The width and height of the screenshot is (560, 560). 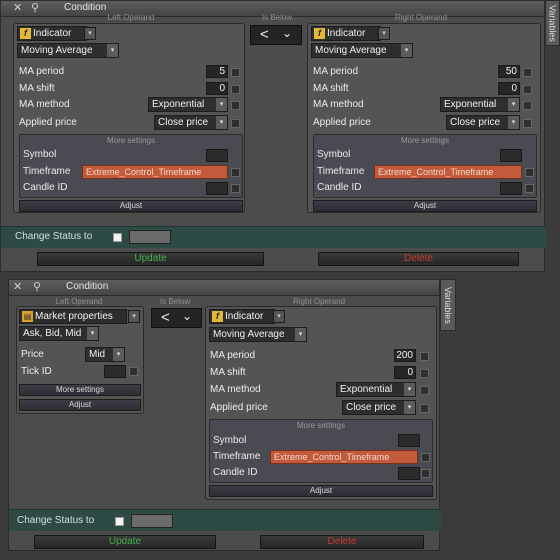 What do you see at coordinates (32, 354) in the screenshot?
I see `price-label: Price` at bounding box center [32, 354].